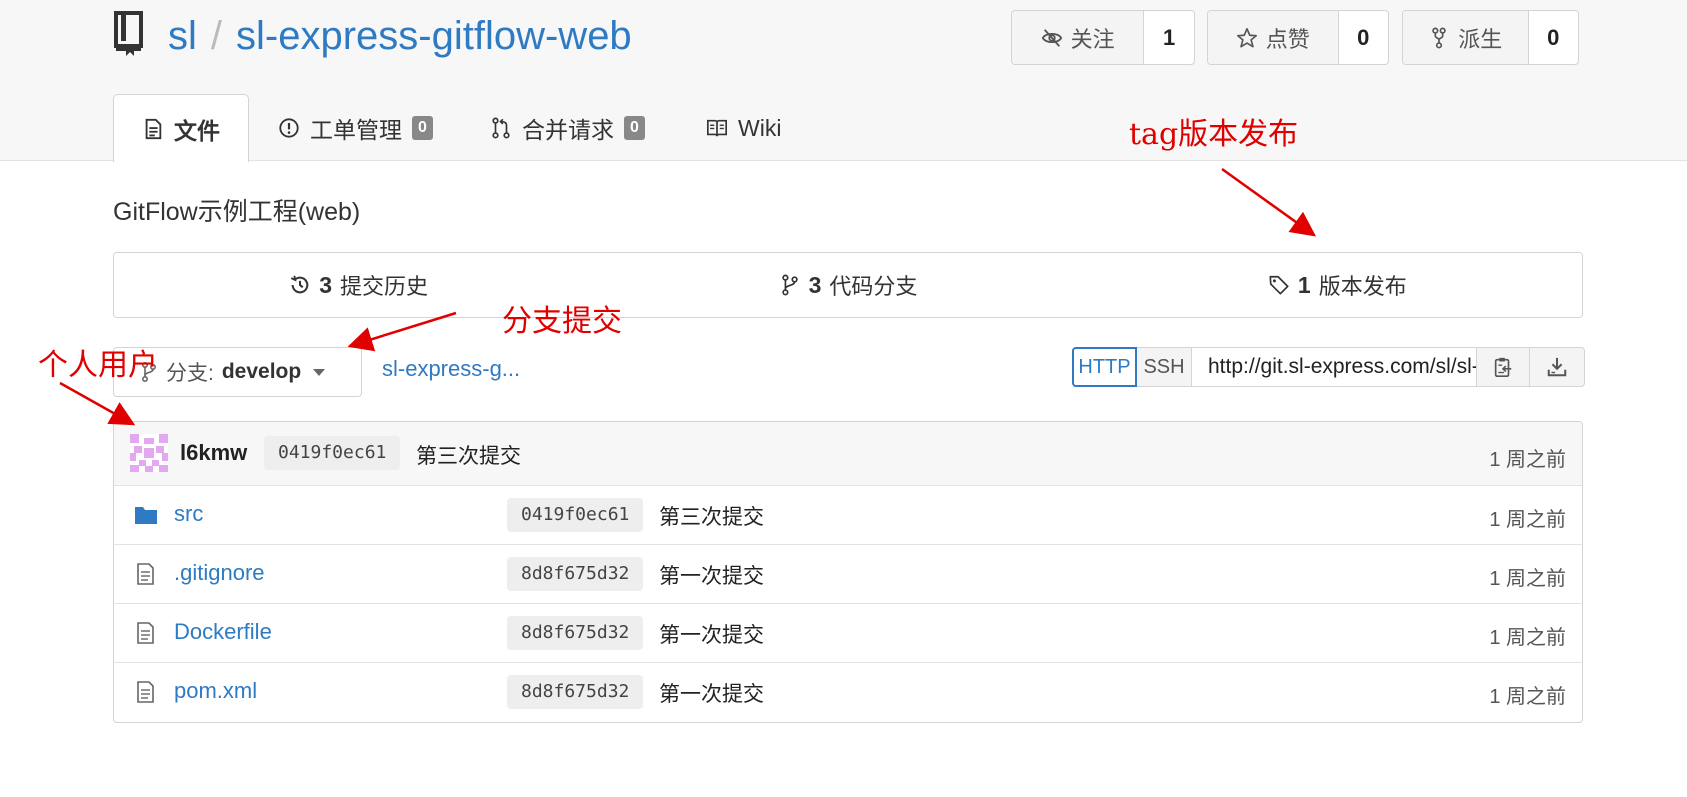 The width and height of the screenshot is (1687, 797). What do you see at coordinates (1169, 37) in the screenshot?
I see `watch-count: 1` at bounding box center [1169, 37].